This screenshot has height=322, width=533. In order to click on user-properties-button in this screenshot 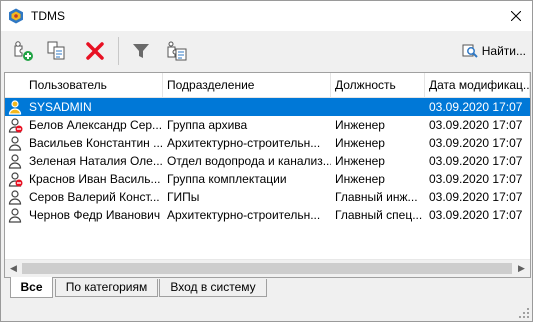, I will do `click(177, 51)`.